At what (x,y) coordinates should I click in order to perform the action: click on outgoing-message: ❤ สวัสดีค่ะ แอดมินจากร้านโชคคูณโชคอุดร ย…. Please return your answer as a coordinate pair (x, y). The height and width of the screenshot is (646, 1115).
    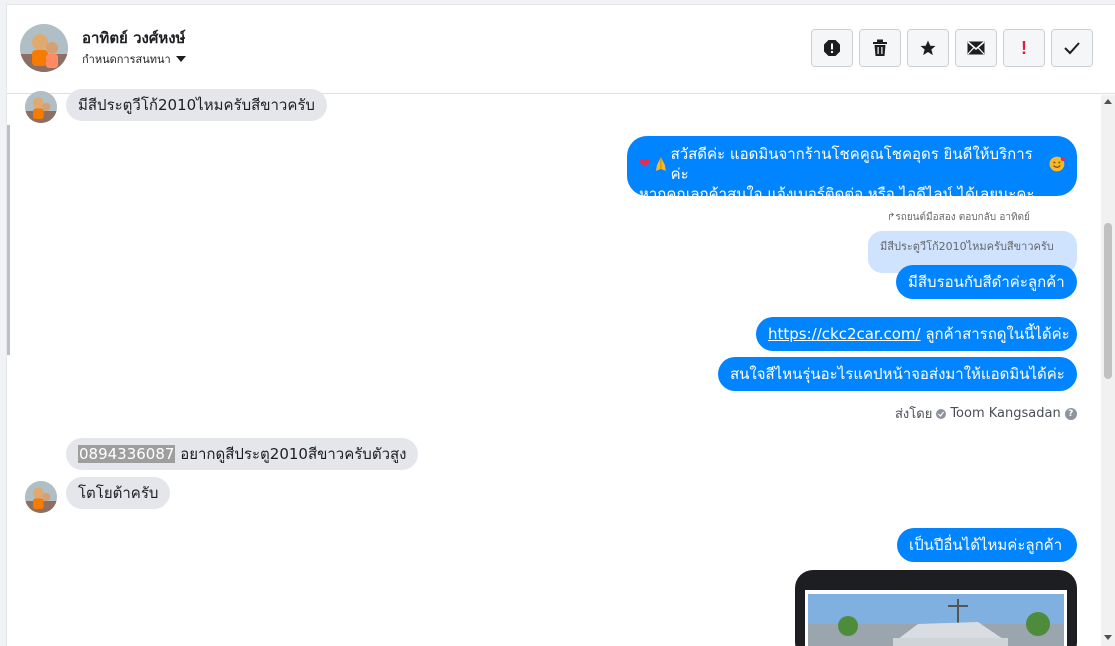
    Looking at the image, I should click on (852, 169).